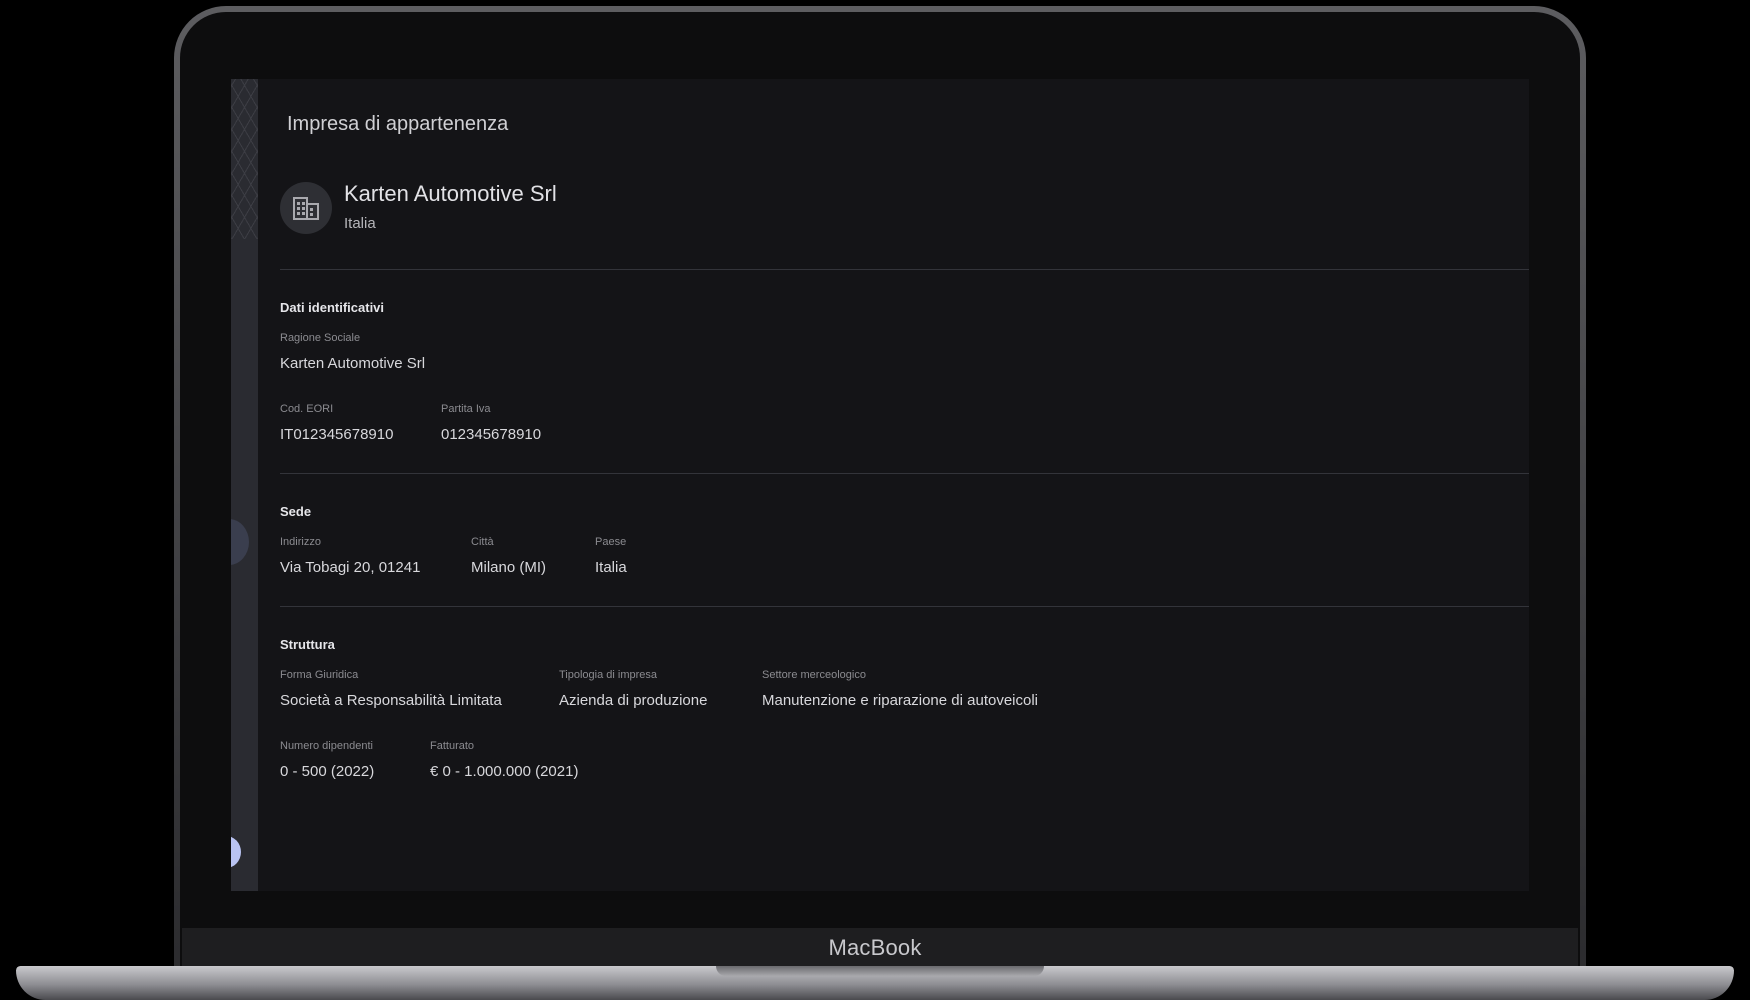 The width and height of the screenshot is (1750, 1000). Describe the element at coordinates (350, 567) in the screenshot. I see `value-indirizzo: Via Tobagi 20, 01241` at that location.